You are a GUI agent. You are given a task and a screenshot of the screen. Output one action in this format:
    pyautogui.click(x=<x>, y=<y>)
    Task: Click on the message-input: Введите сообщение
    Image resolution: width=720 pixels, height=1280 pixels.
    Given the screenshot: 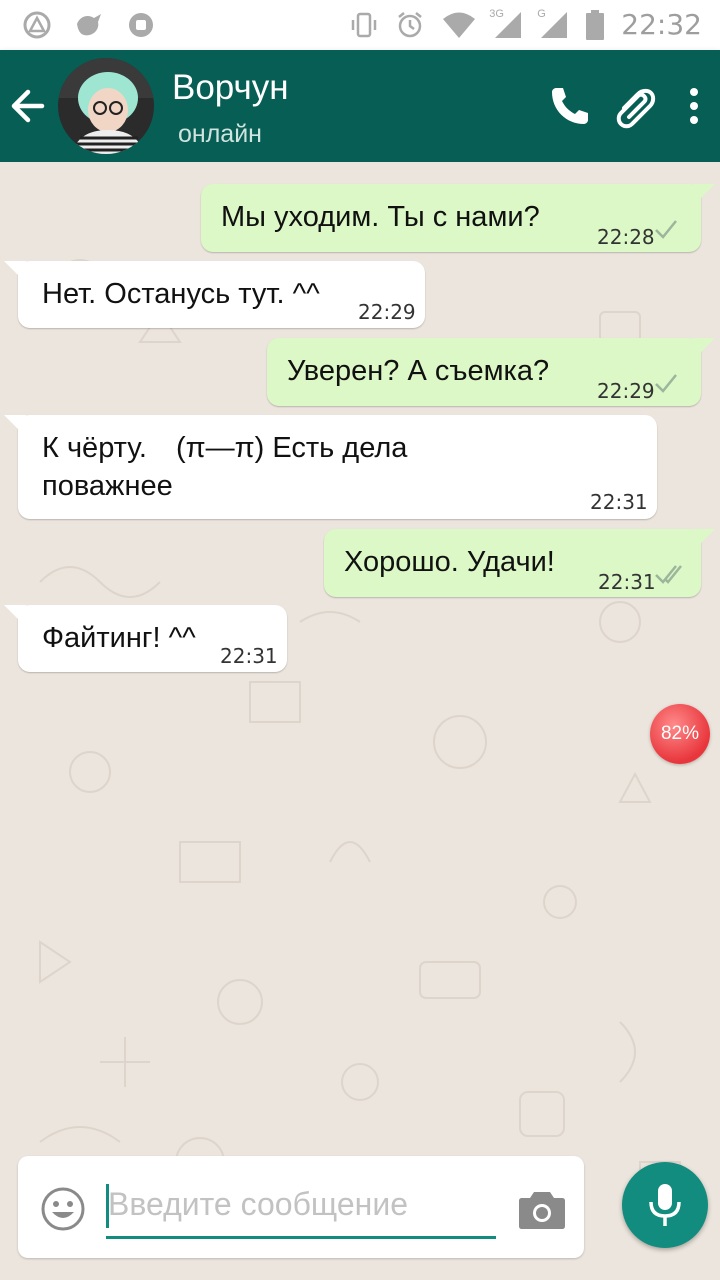 What is the action you would take?
    pyautogui.click(x=301, y=1208)
    